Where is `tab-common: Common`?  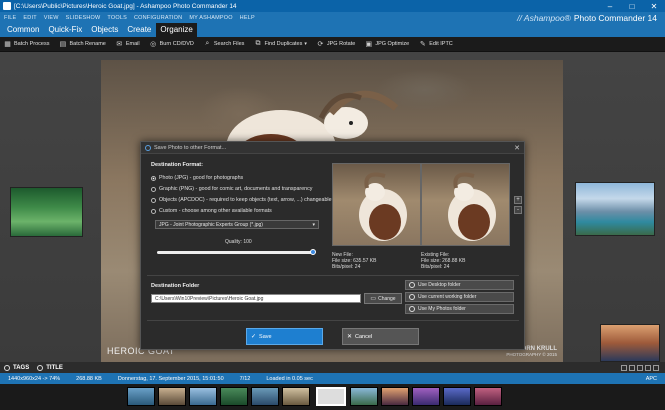 tab-common: Common is located at coordinates (23, 30).